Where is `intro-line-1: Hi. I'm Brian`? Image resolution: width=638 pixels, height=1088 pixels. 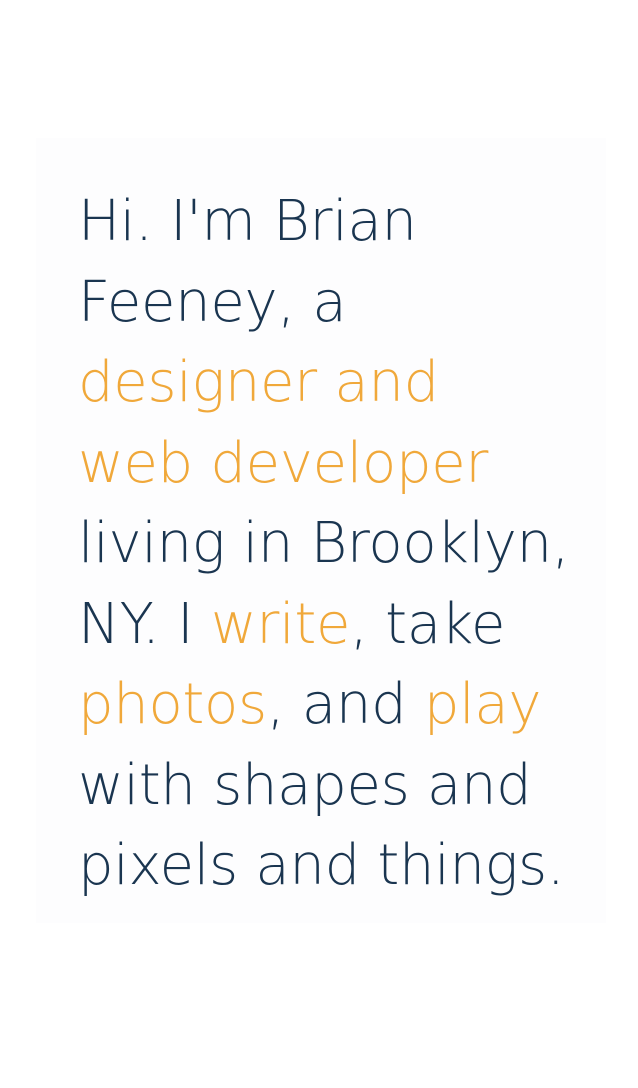
intro-line-1: Hi. I'm Brian is located at coordinates (247, 221).